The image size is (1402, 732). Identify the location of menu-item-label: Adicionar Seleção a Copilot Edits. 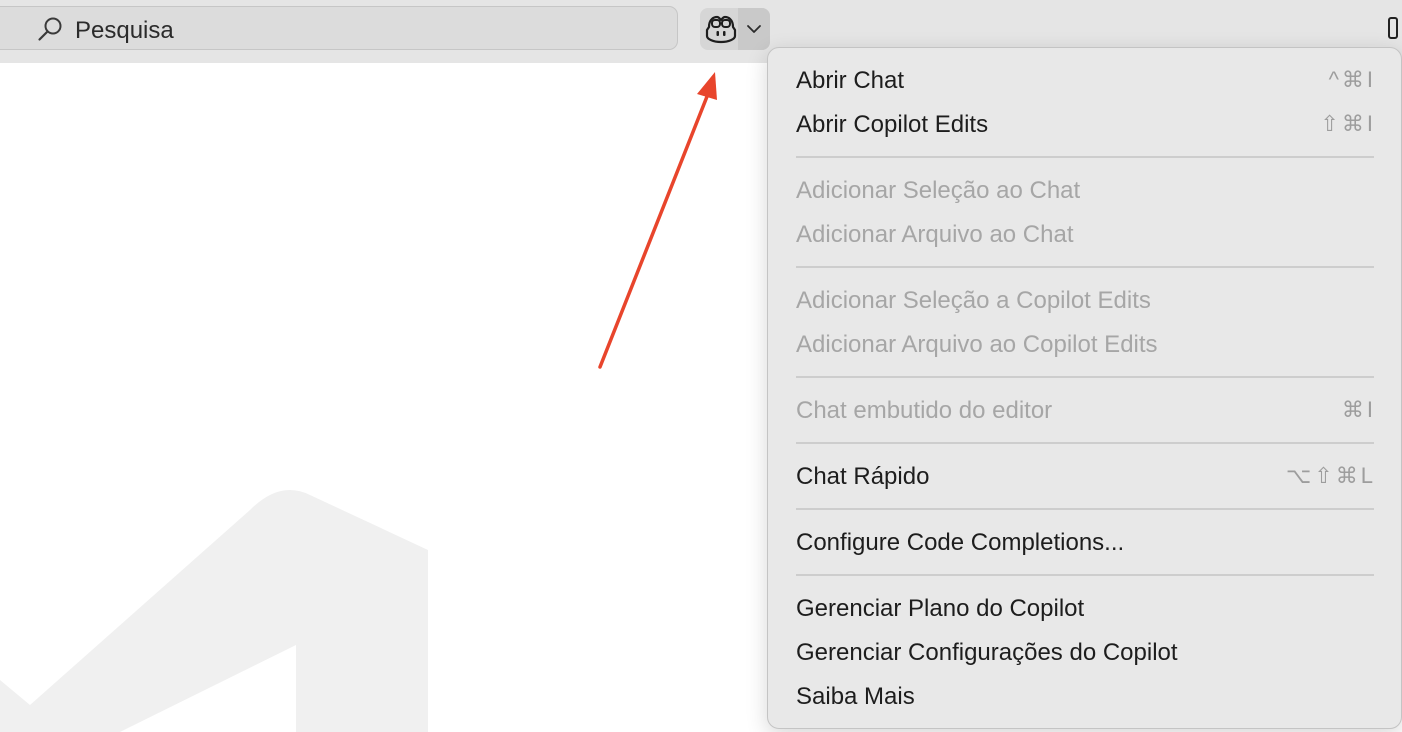
(973, 300).